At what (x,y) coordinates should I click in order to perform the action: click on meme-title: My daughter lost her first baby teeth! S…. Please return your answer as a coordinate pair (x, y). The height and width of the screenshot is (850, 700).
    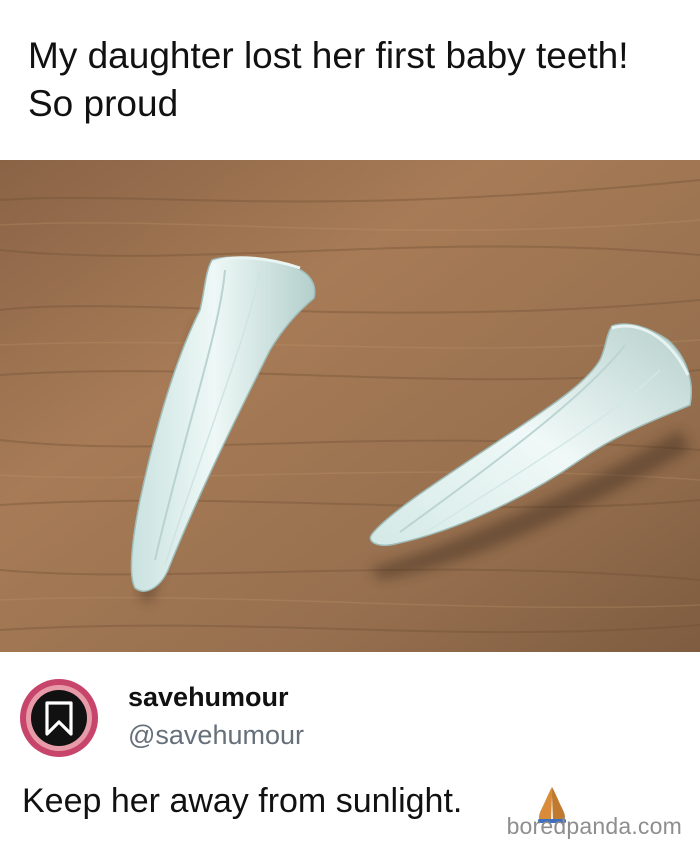
    Looking at the image, I should click on (328, 79).